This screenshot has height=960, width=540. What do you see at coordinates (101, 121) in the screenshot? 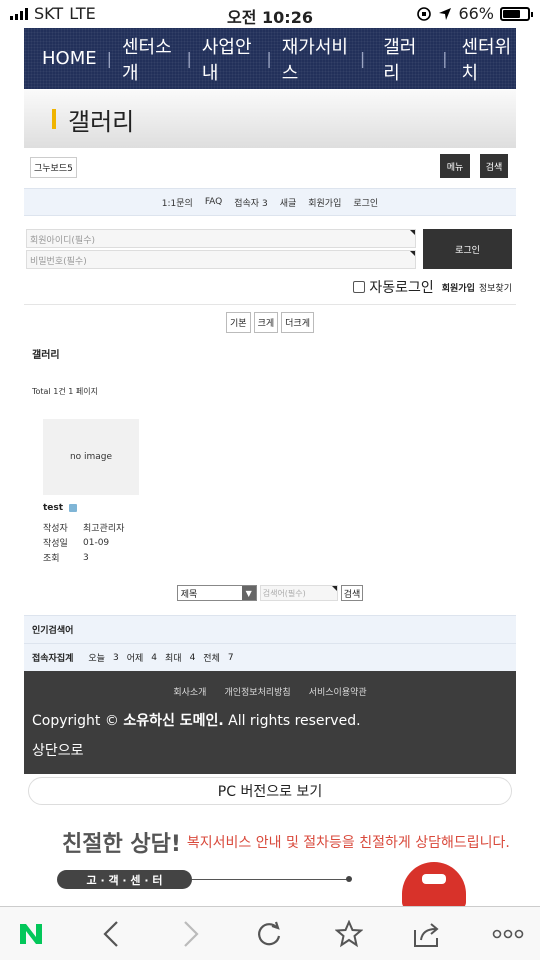
I see `page-title: 갤러리` at bounding box center [101, 121].